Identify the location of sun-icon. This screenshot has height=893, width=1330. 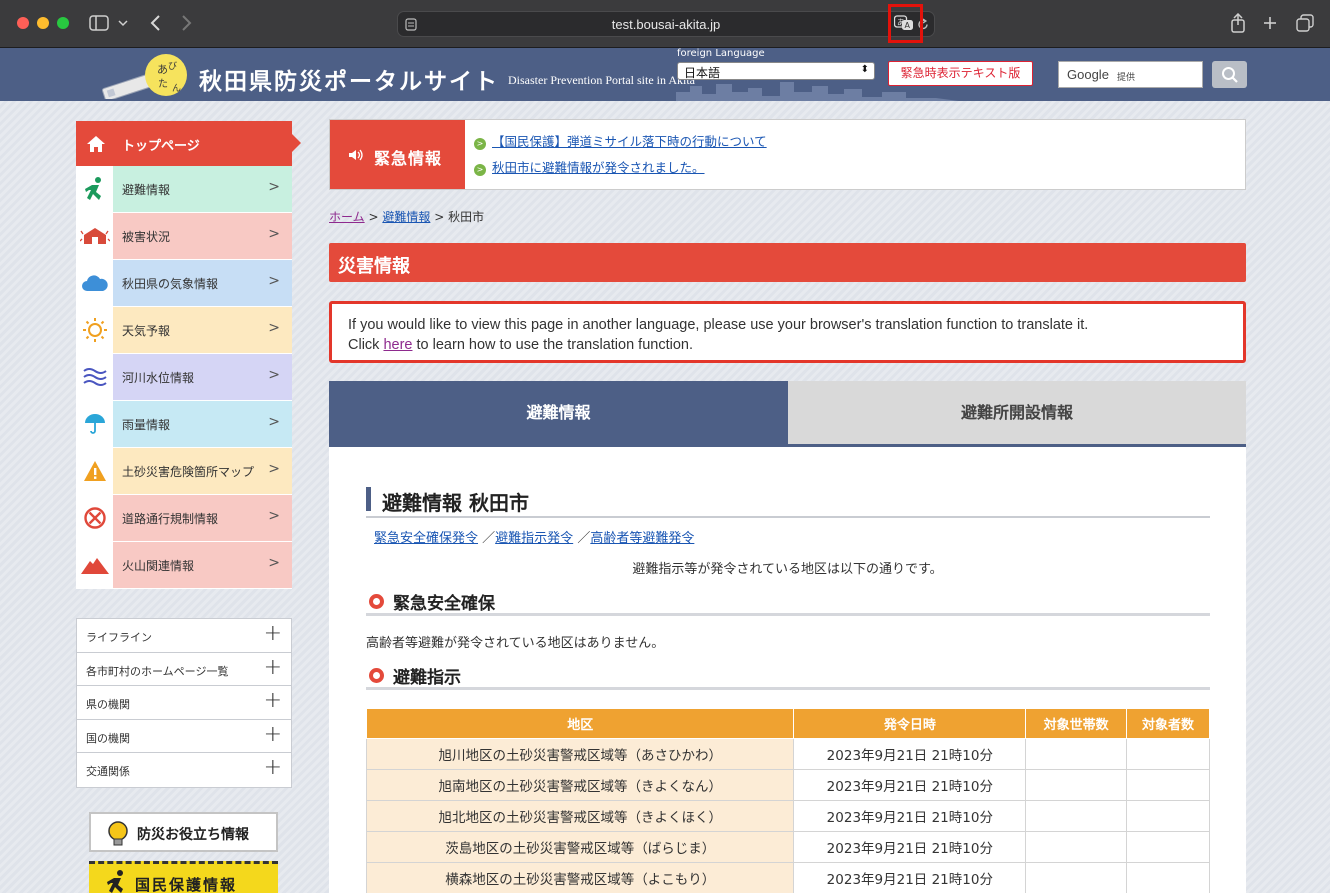
(94, 330).